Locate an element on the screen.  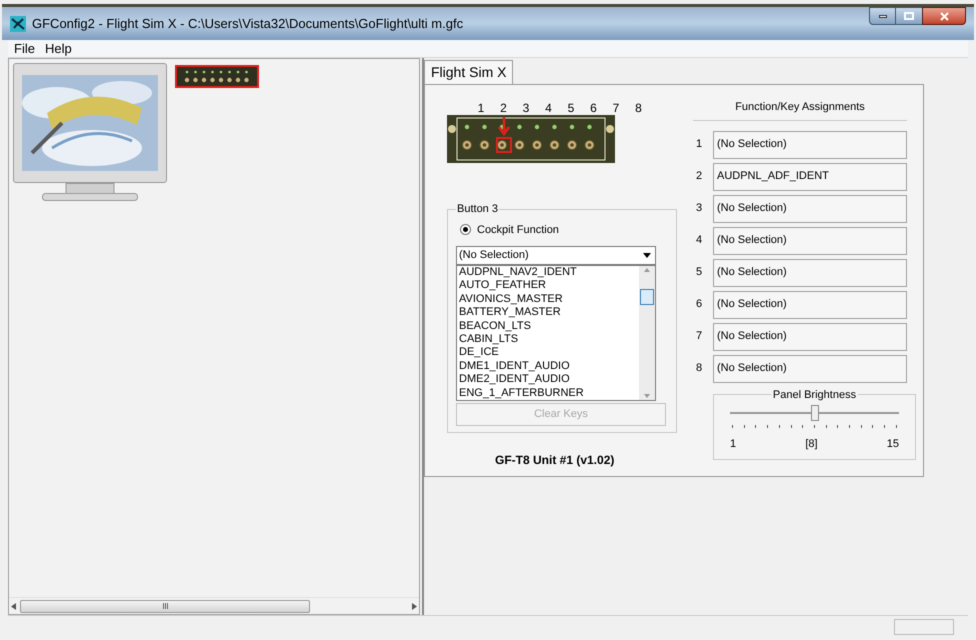
function-dropdown: (No Selection) is located at coordinates (556, 255).